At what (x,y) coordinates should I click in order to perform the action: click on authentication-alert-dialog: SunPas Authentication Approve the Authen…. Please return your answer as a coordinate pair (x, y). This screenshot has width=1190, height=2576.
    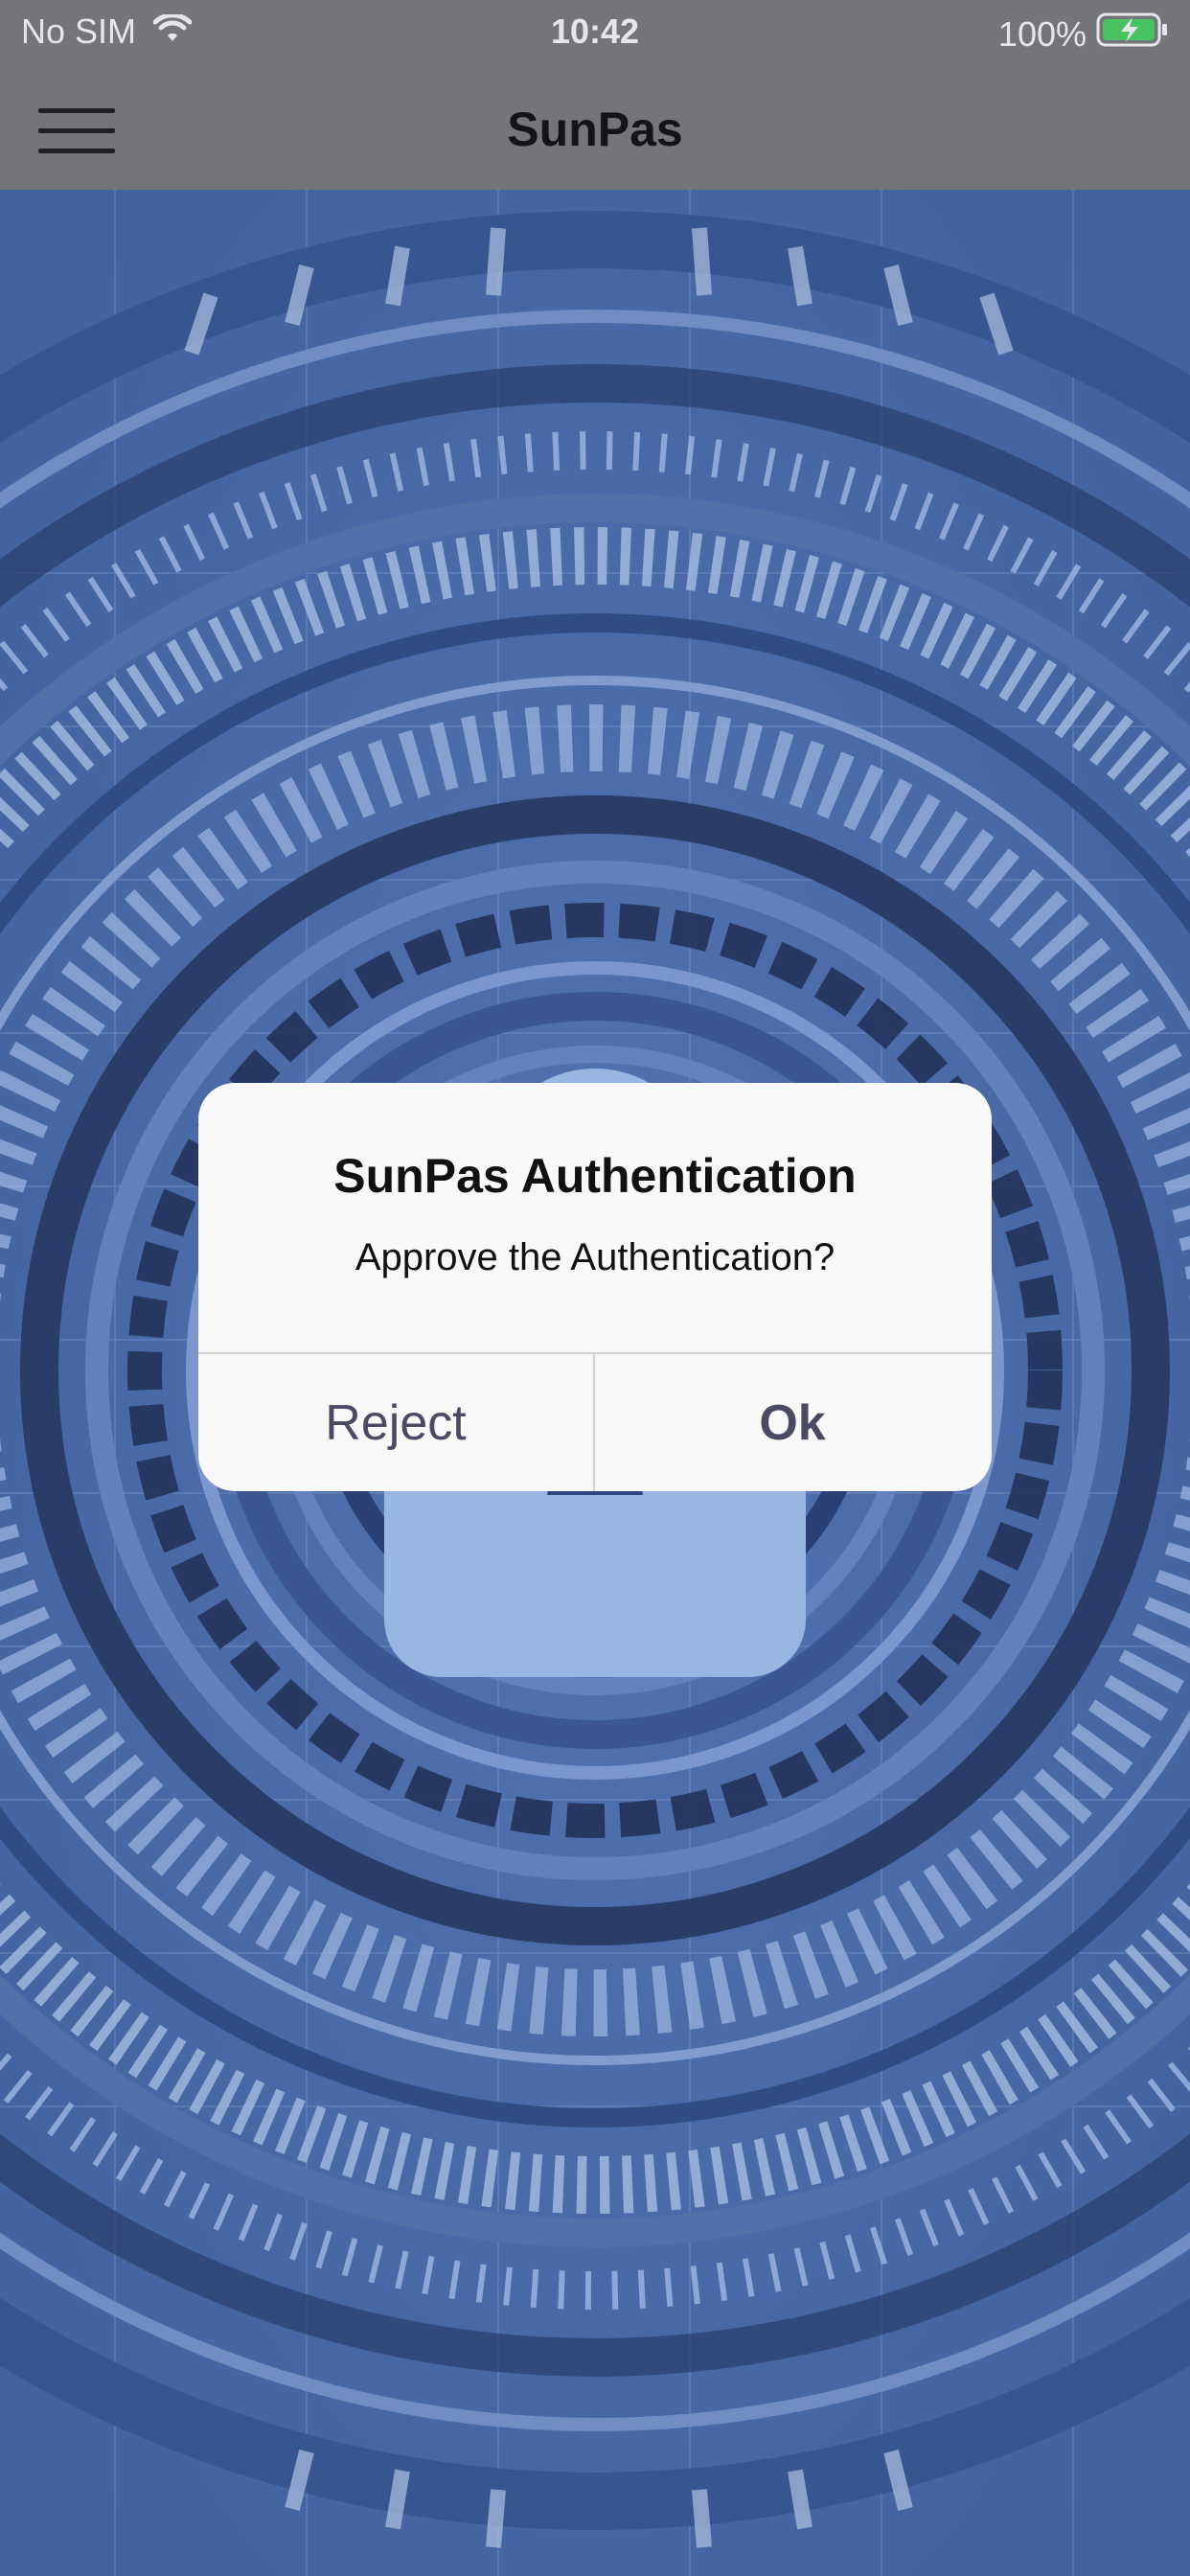
    Looking at the image, I should click on (595, 1287).